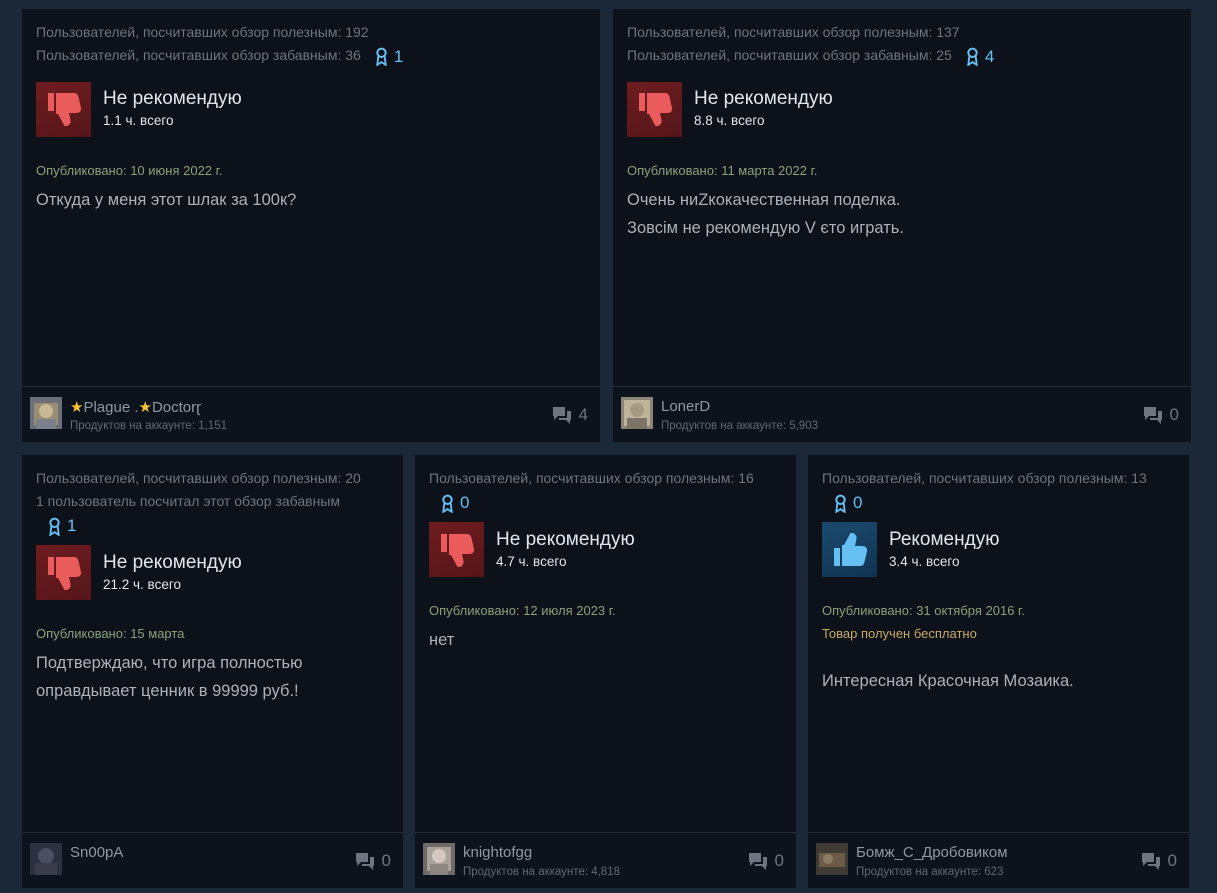 The image size is (1217, 893). I want to click on author-name: LonerD, so click(685, 406).